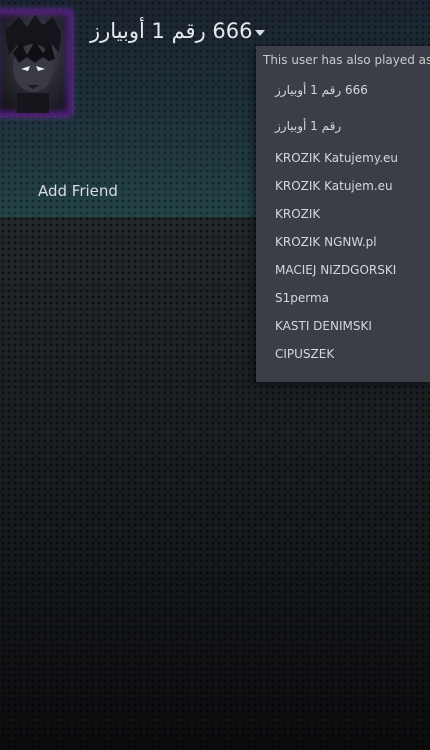 This screenshot has width=430, height=750. Describe the element at coordinates (326, 242) in the screenshot. I see `name-history-item: KROZIK NGNW.pl` at that location.